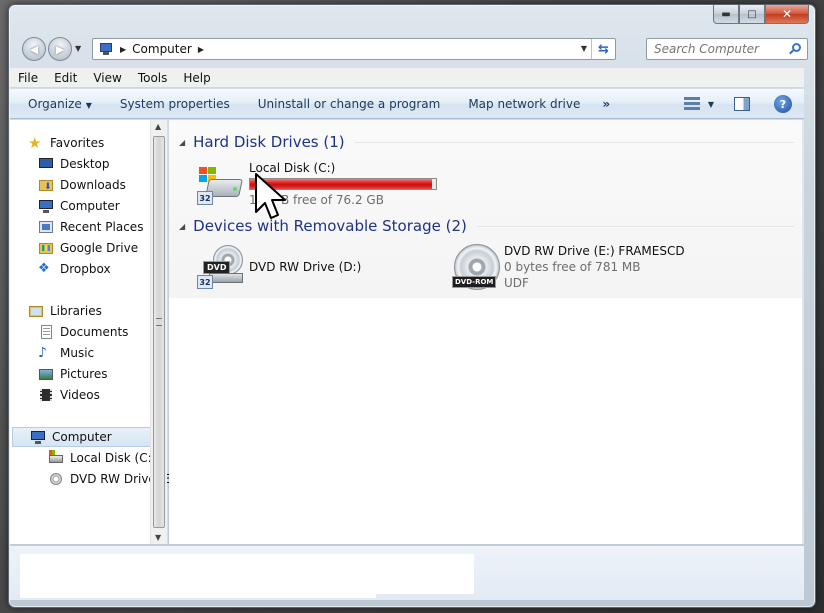 The height and width of the screenshot is (613, 824). What do you see at coordinates (742, 104) in the screenshot?
I see `preview-pane-icon` at bounding box center [742, 104].